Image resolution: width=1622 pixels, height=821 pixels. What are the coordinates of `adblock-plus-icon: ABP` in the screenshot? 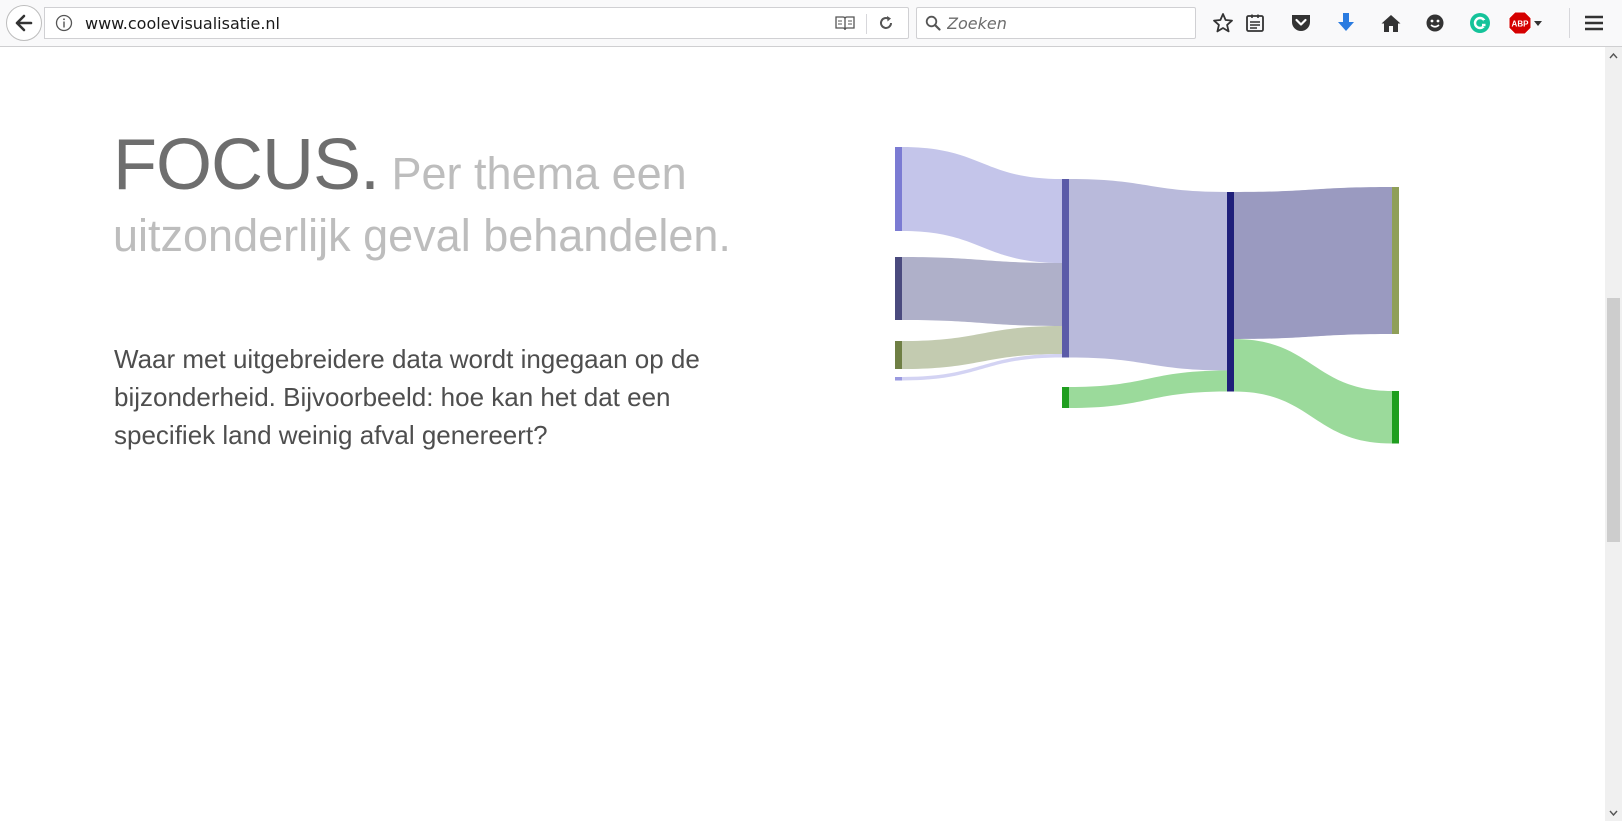 It's located at (1525, 23).